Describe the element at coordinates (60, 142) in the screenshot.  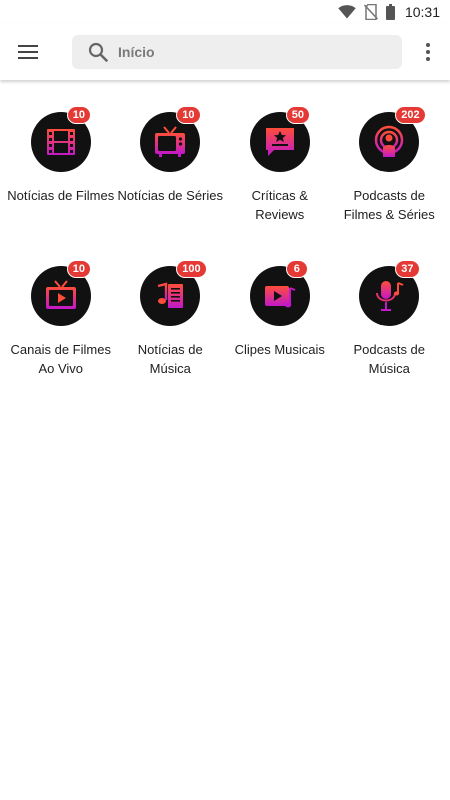
I see `film-strip-icon` at that location.